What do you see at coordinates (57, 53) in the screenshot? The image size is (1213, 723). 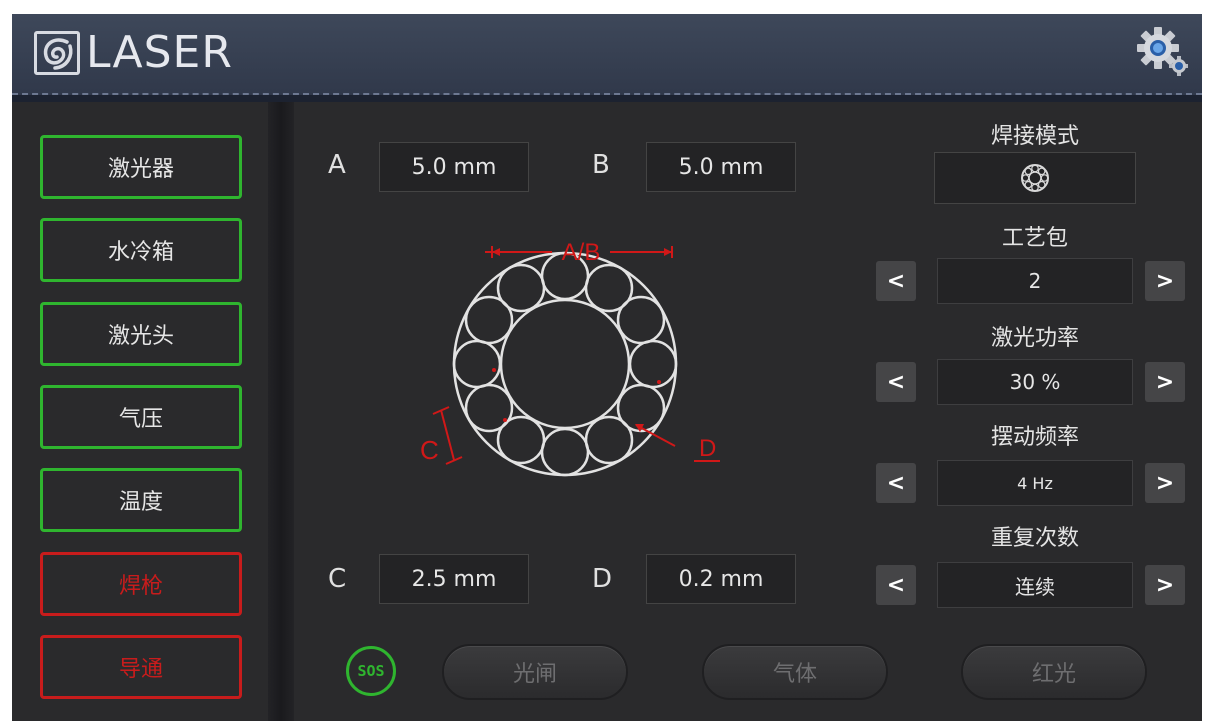 I see `logo-mark-icon` at bounding box center [57, 53].